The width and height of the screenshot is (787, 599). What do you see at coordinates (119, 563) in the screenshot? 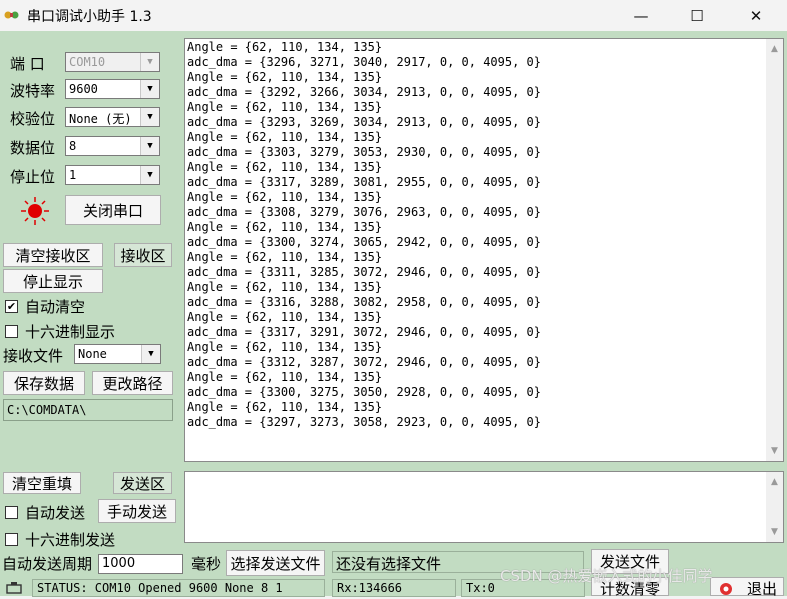
I see `send-period-value: 1000` at bounding box center [119, 563].